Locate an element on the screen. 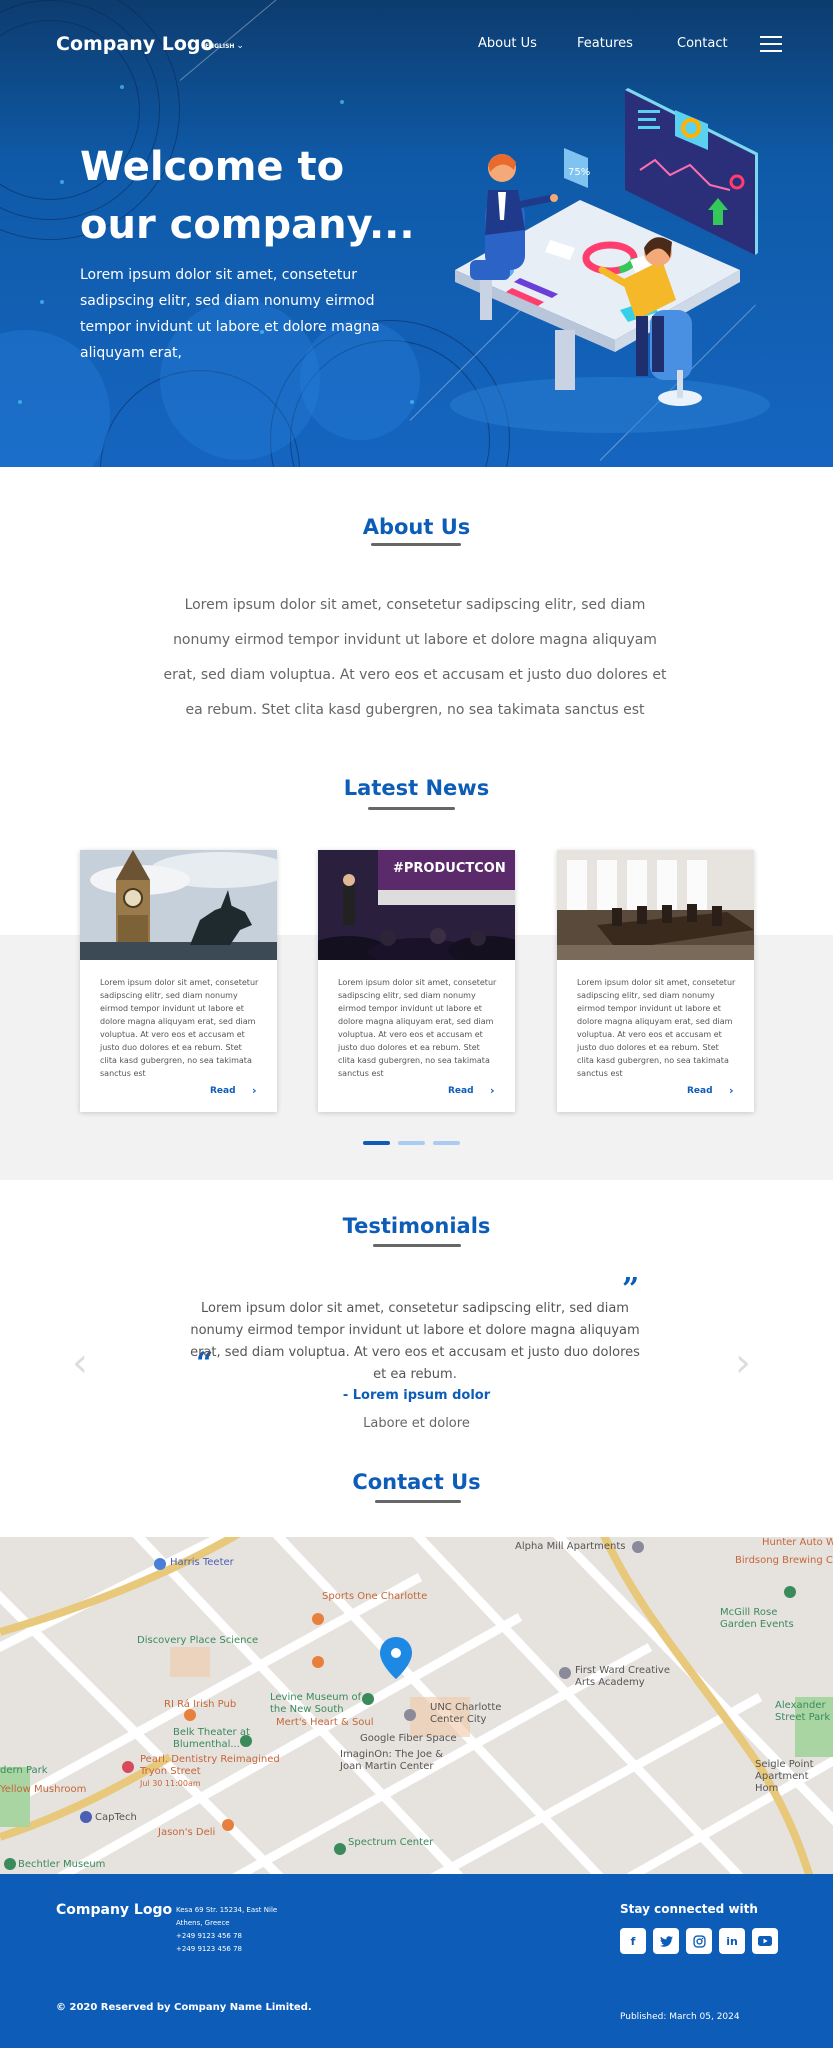 This screenshot has width=833, height=2048. hero-illustration: 75% is located at coordinates (610, 260).